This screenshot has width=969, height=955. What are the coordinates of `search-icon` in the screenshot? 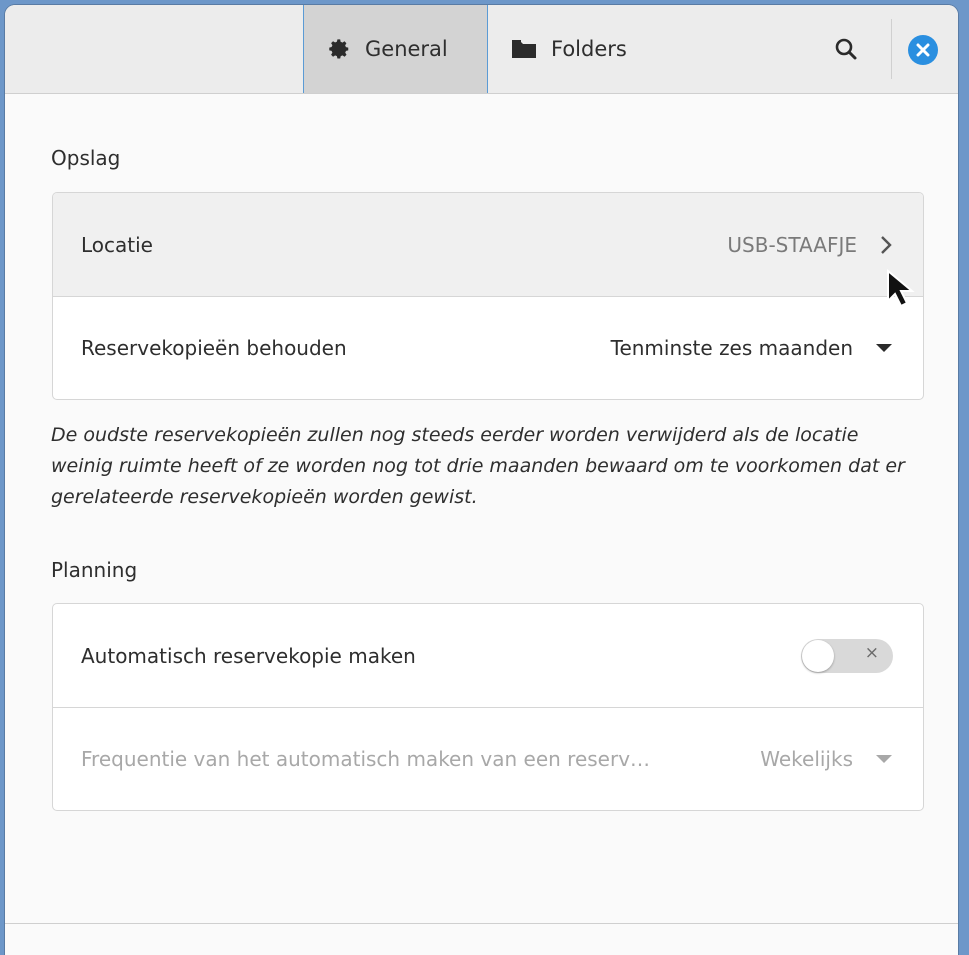 It's located at (846, 49).